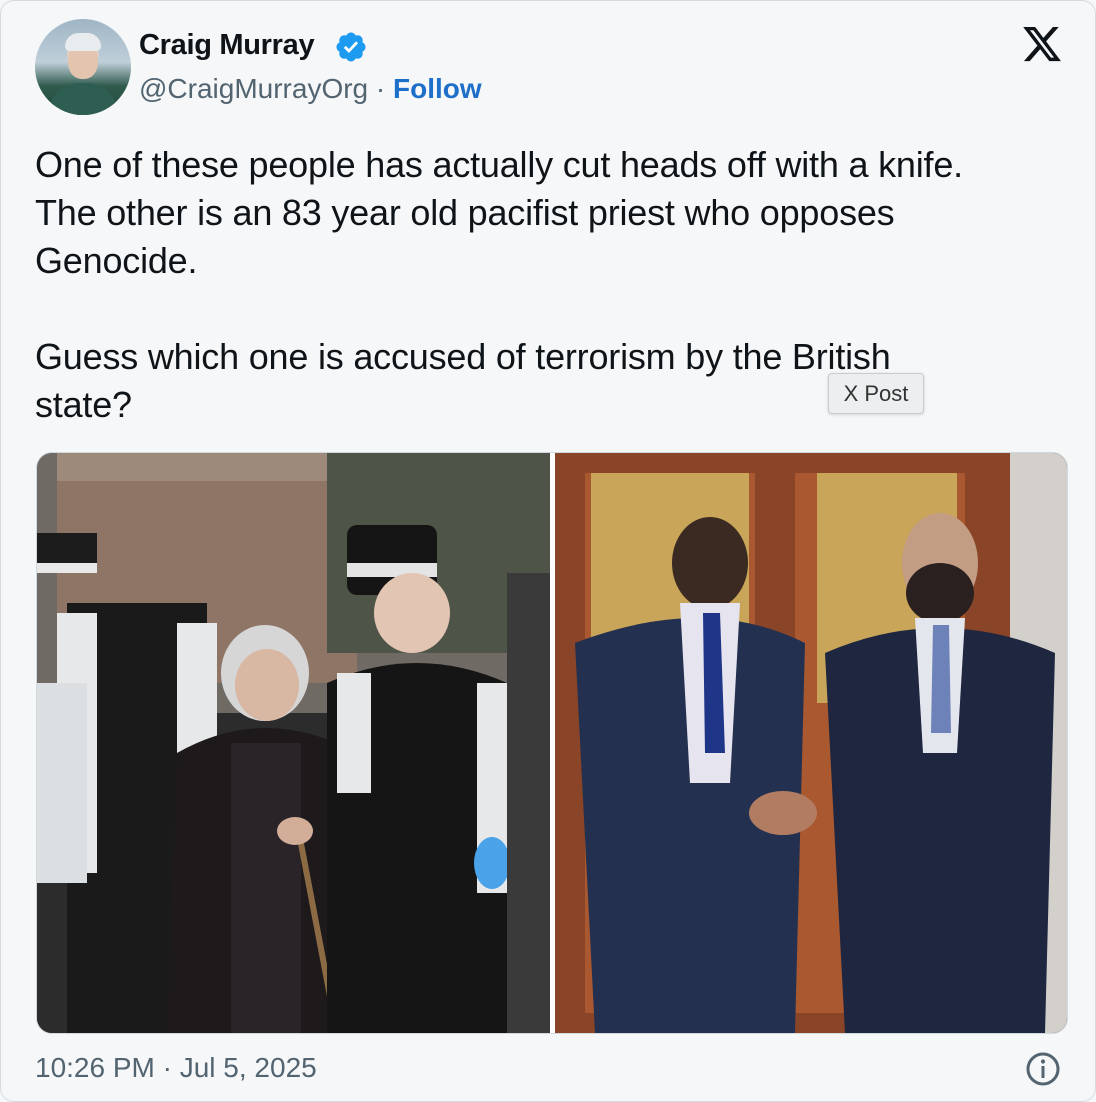 The height and width of the screenshot is (1102, 1096). Describe the element at coordinates (351, 47) in the screenshot. I see `verified-badge-icon` at that location.